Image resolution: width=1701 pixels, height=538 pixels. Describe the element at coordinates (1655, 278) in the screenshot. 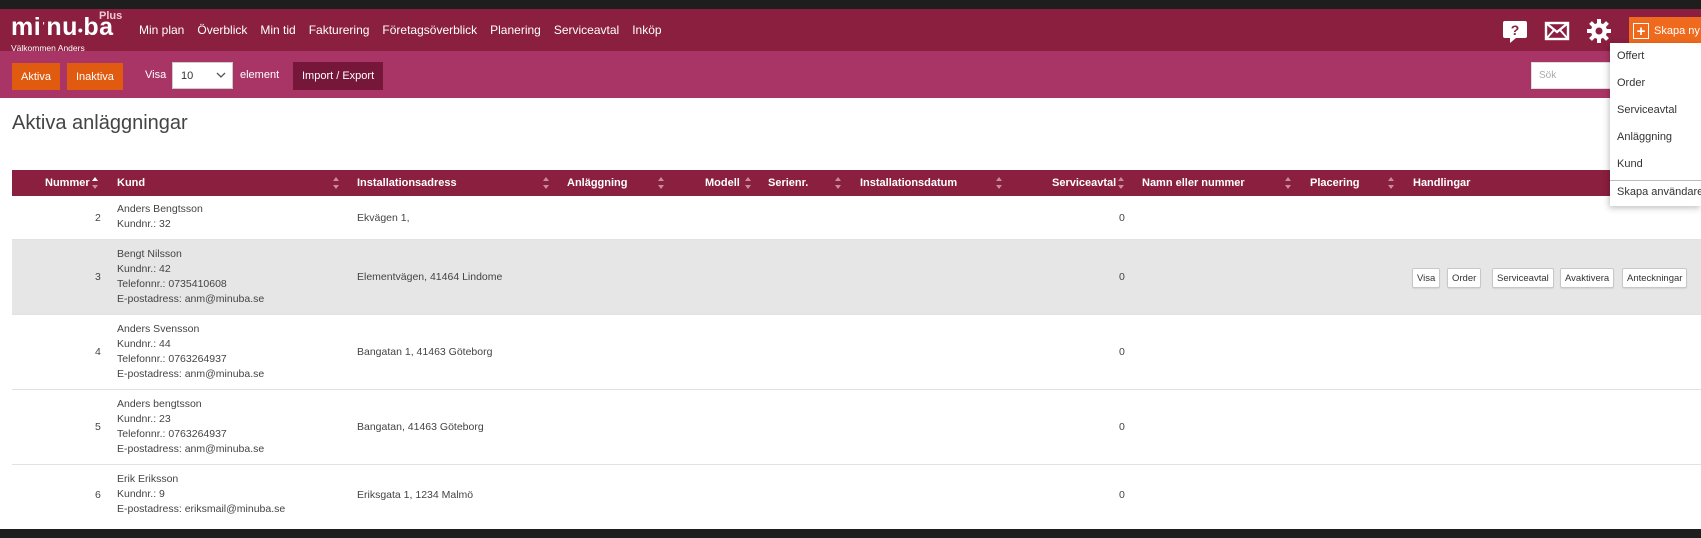

I see `anteckningar-button: Anteckningar` at that location.